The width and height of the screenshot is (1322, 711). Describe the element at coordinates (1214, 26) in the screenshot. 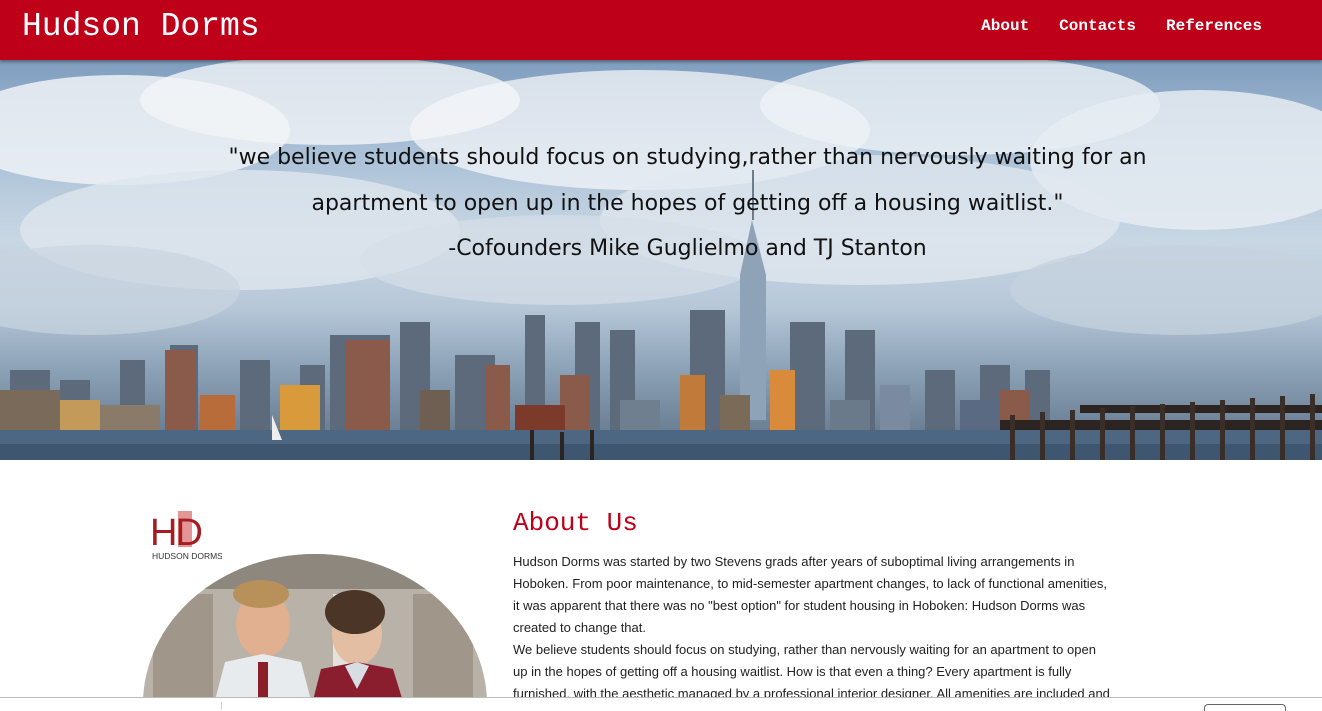

I see `nav-link-references: References` at that location.